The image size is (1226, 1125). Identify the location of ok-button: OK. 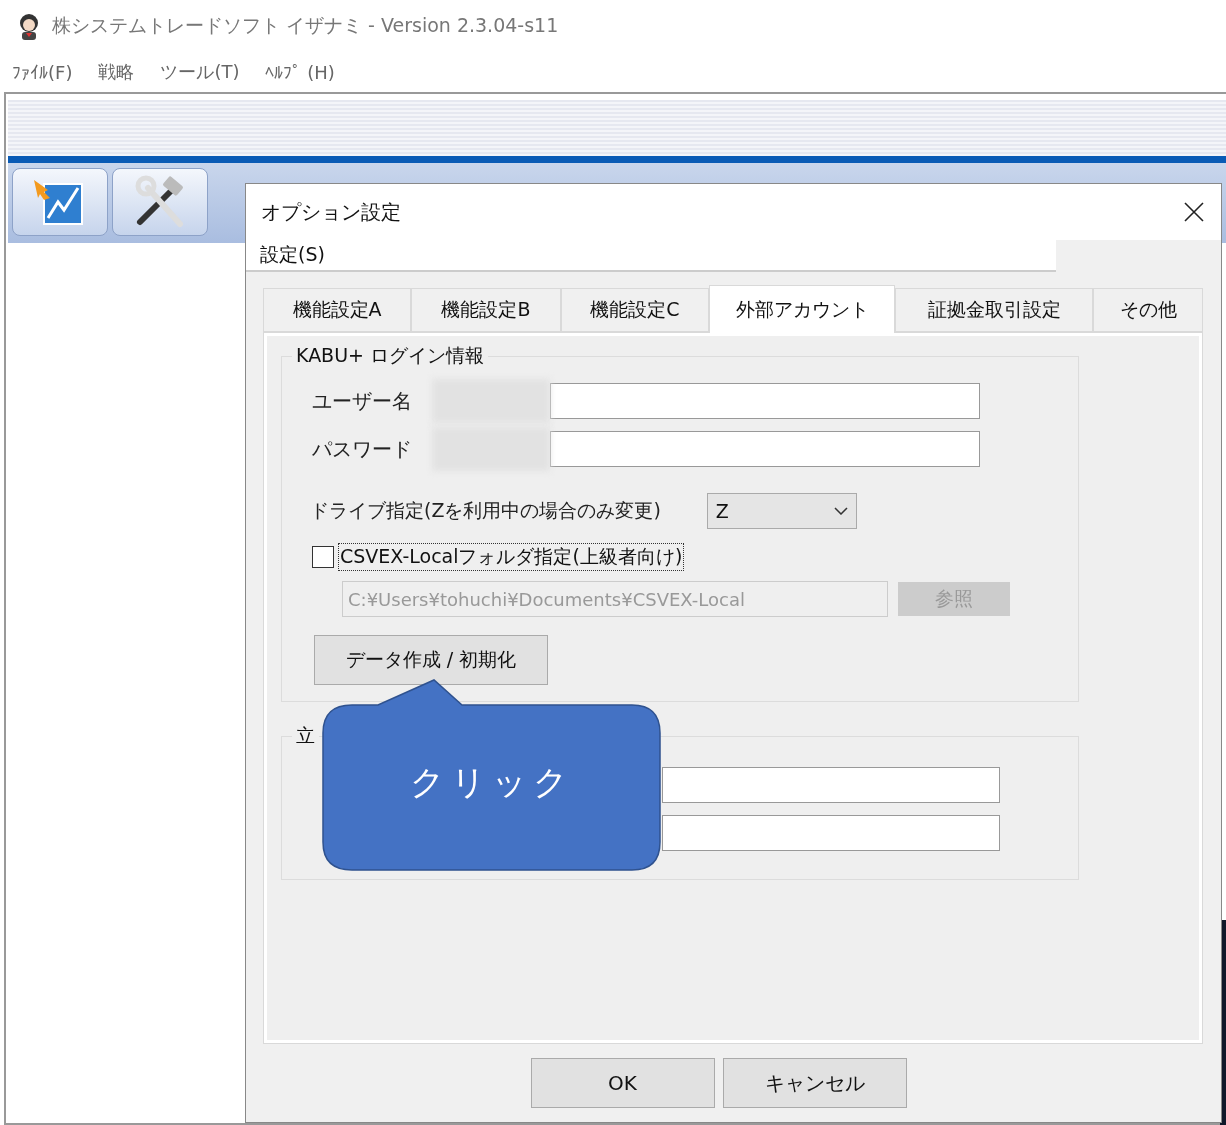
(622, 1083).